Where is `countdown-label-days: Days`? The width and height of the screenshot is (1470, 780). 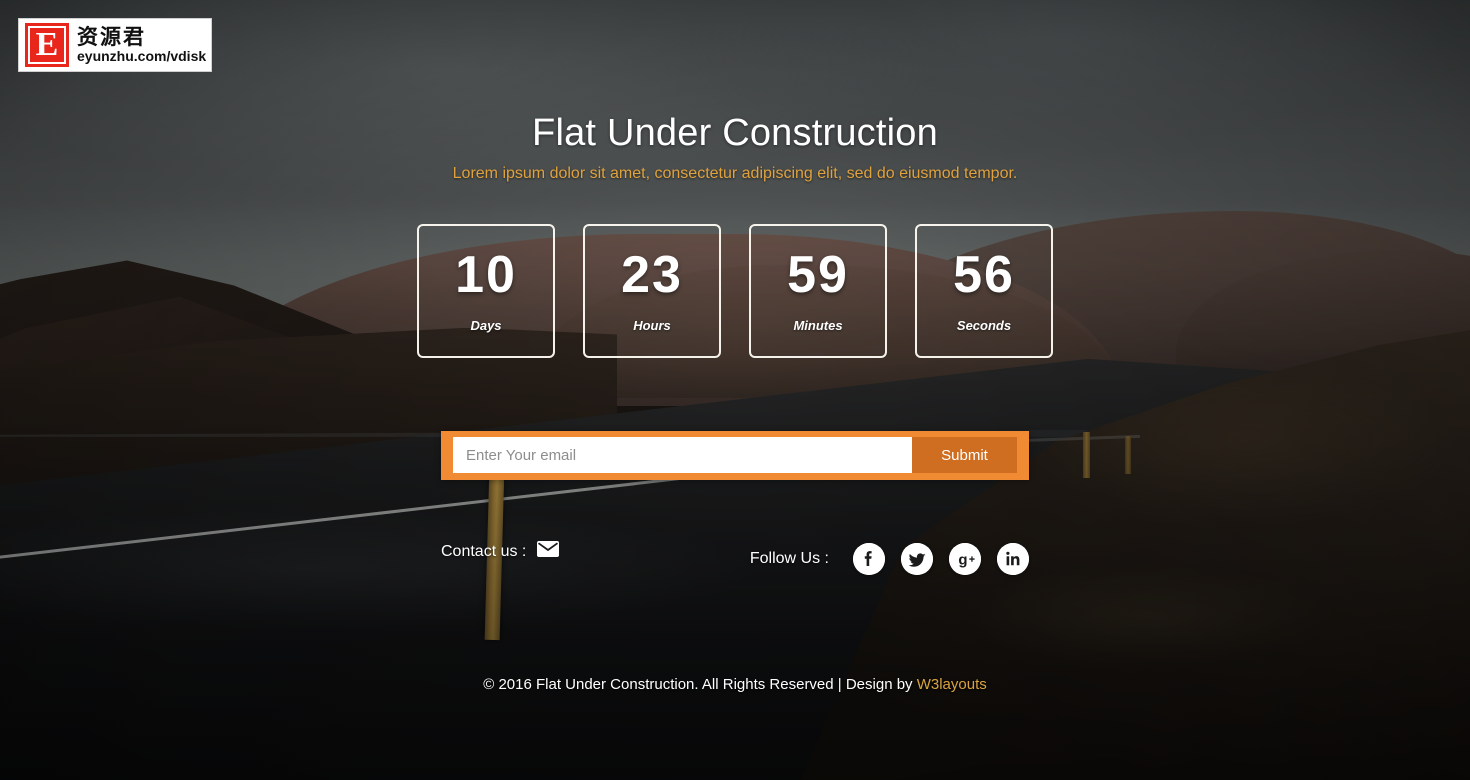 countdown-label-days: Days is located at coordinates (486, 325).